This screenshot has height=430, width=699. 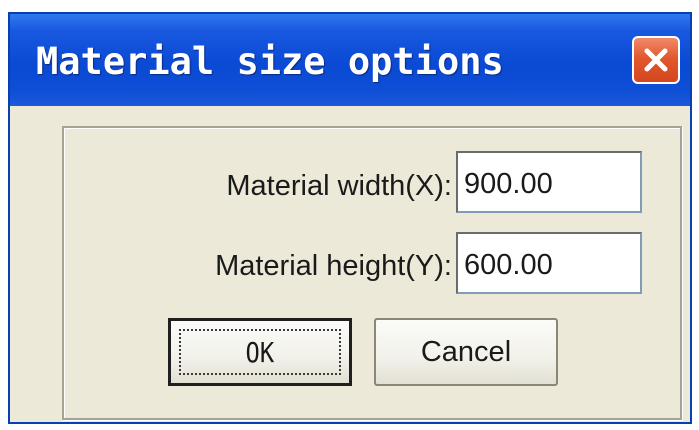 I want to click on dialog-title: Material size options, so click(x=270, y=61).